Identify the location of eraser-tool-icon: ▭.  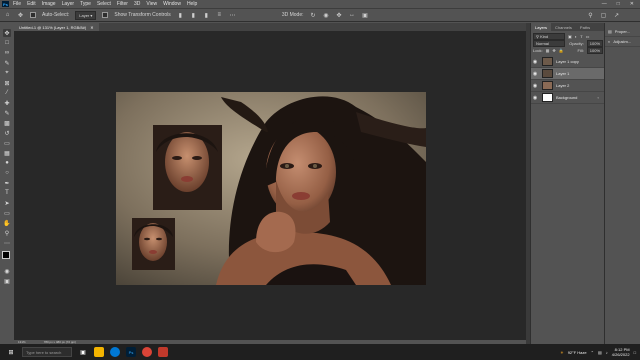
(7, 143).